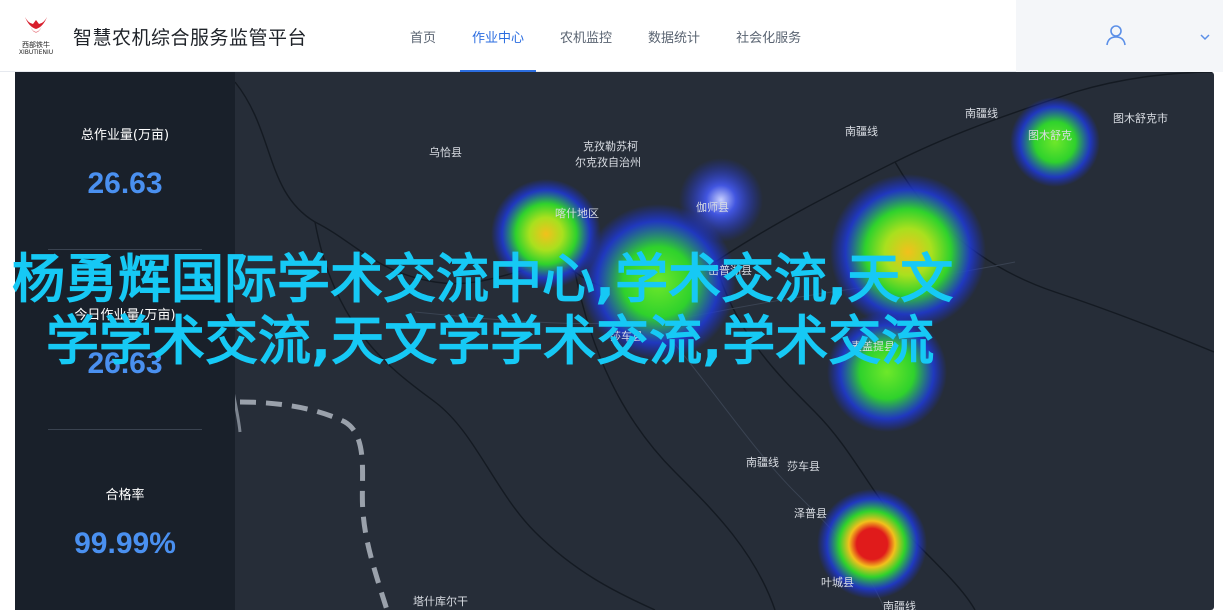  What do you see at coordinates (445, 152) in the screenshot?
I see `map-label: 乌恰县` at bounding box center [445, 152].